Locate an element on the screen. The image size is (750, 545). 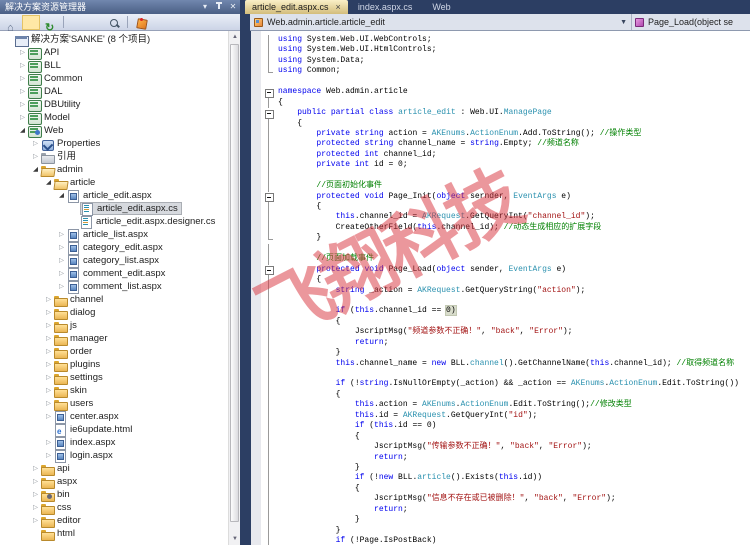
tree-item-body: Web is located at coordinates (45, 131).